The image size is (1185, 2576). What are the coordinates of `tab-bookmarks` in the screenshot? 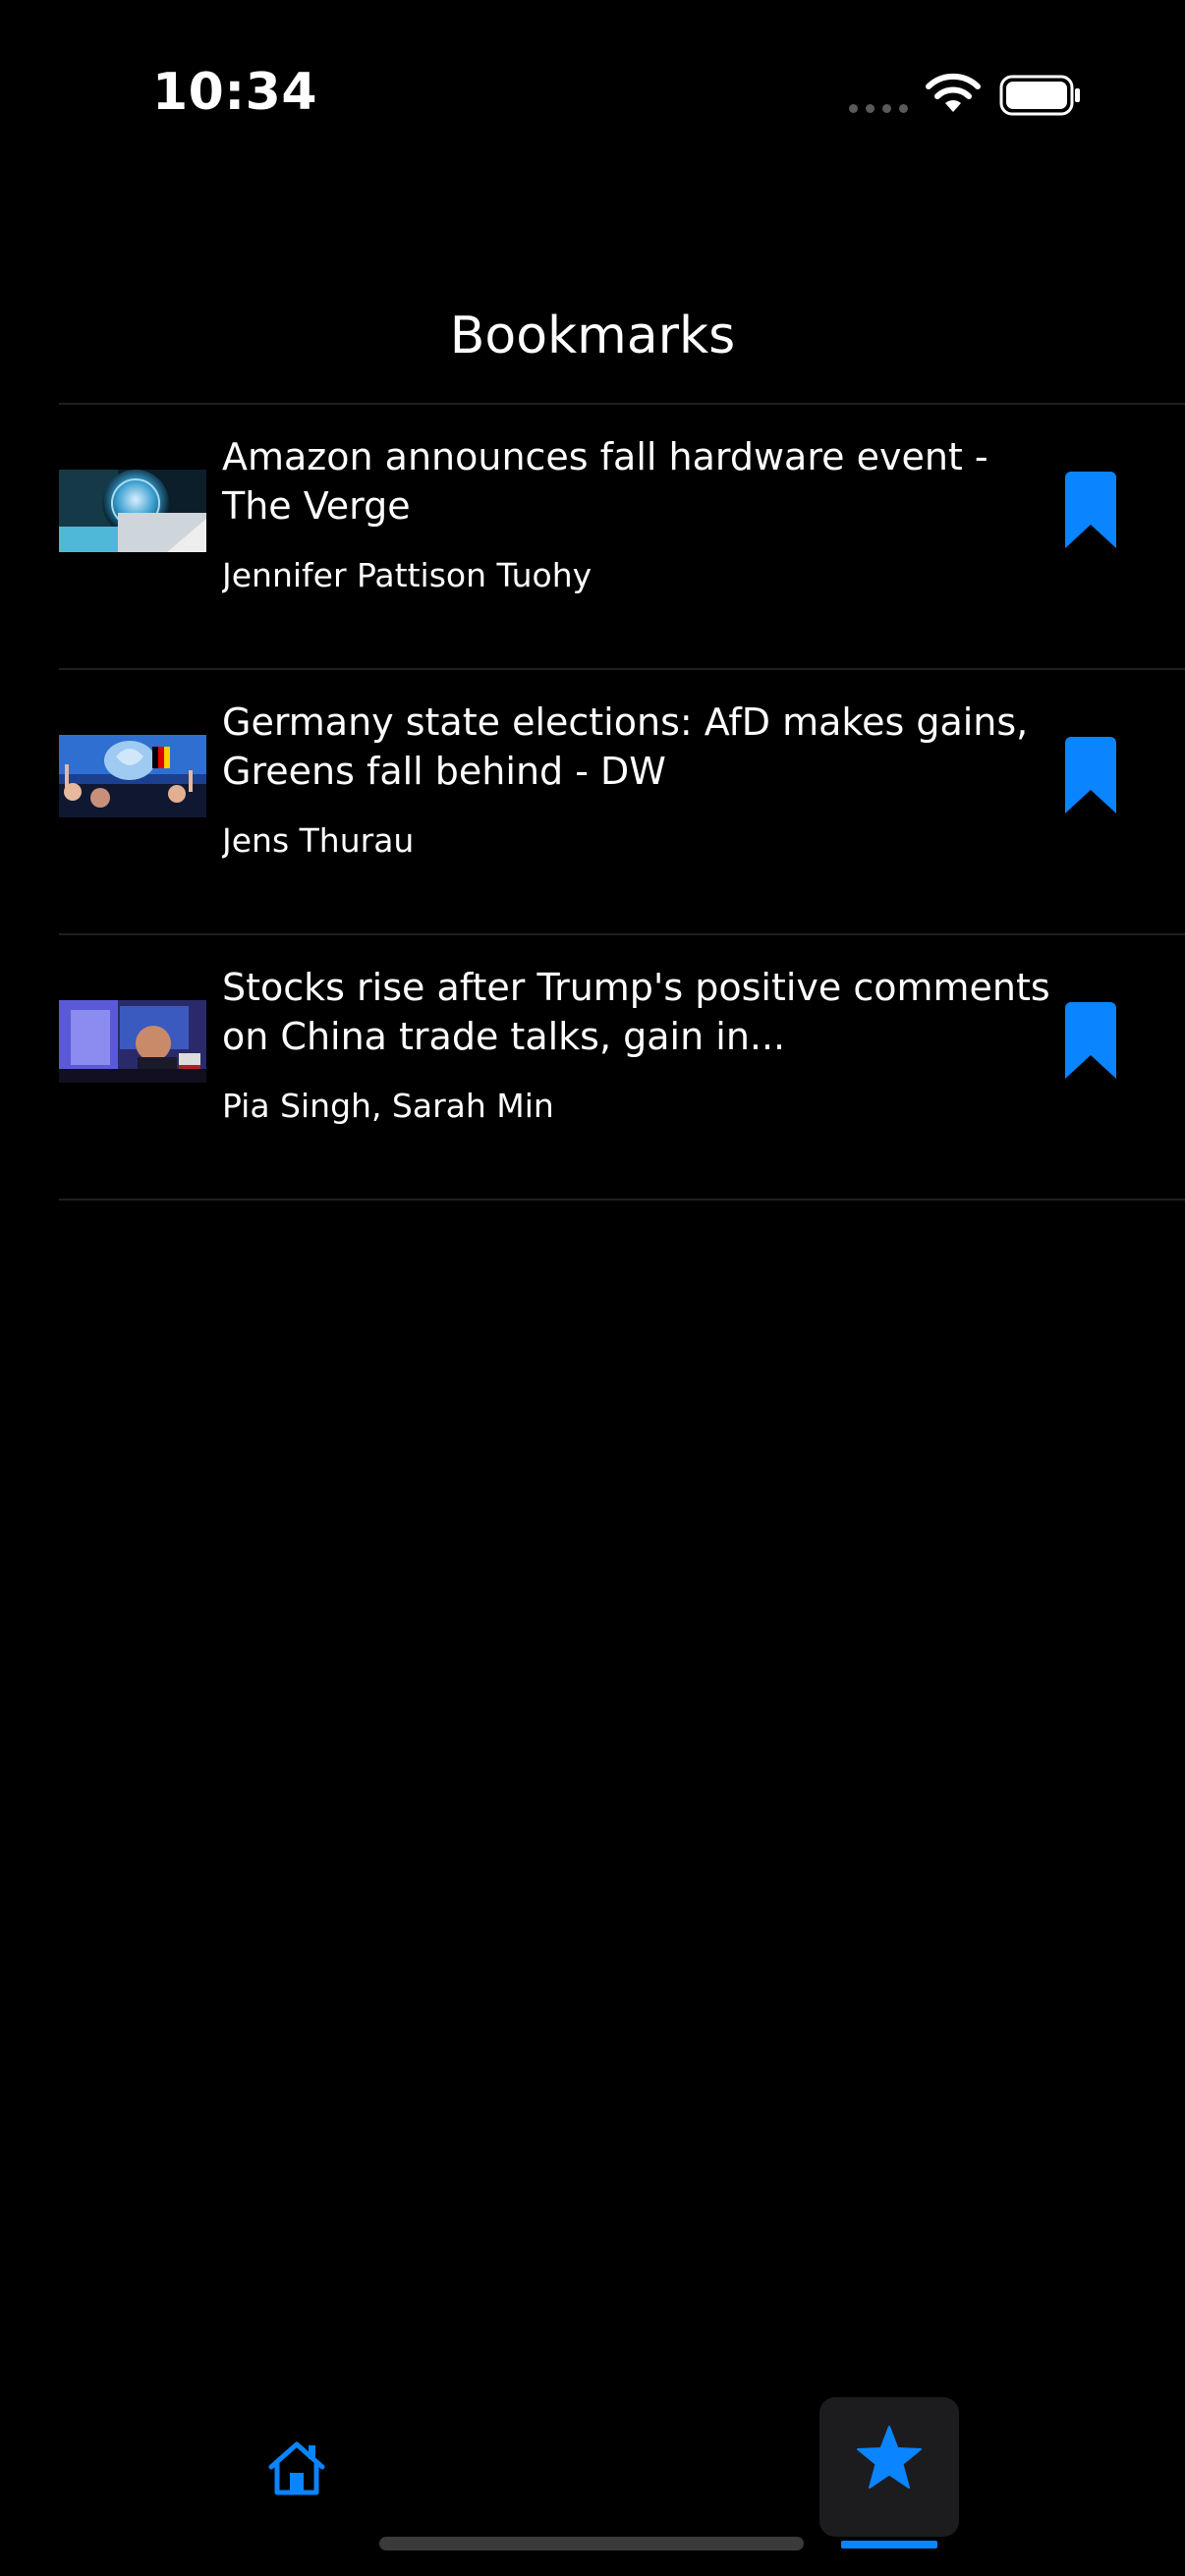 It's located at (889, 2472).